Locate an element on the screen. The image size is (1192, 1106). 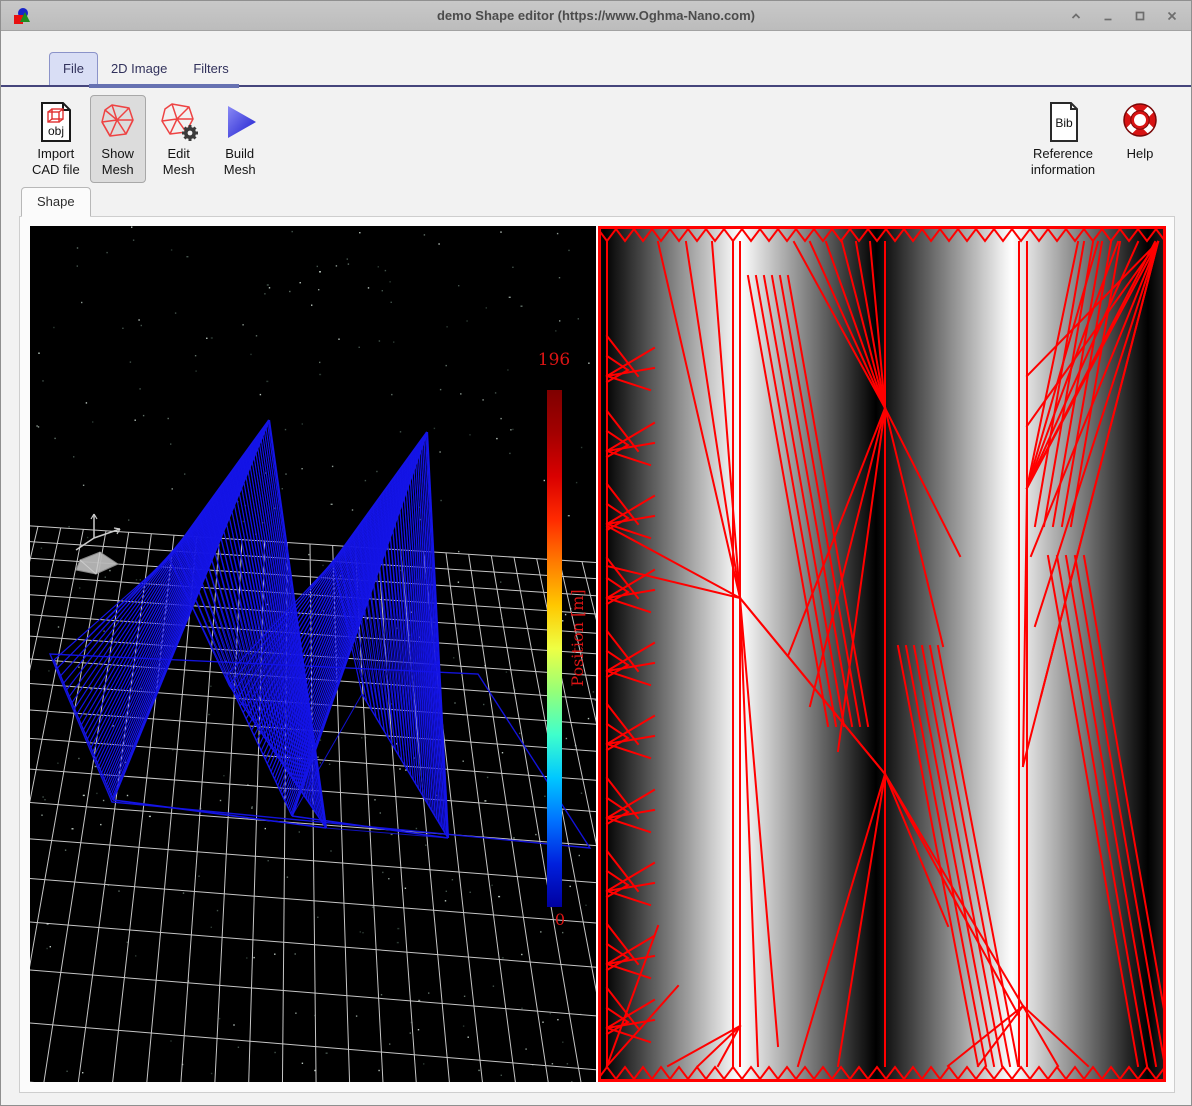
tab-accent-bar is located at coordinates (164, 86).